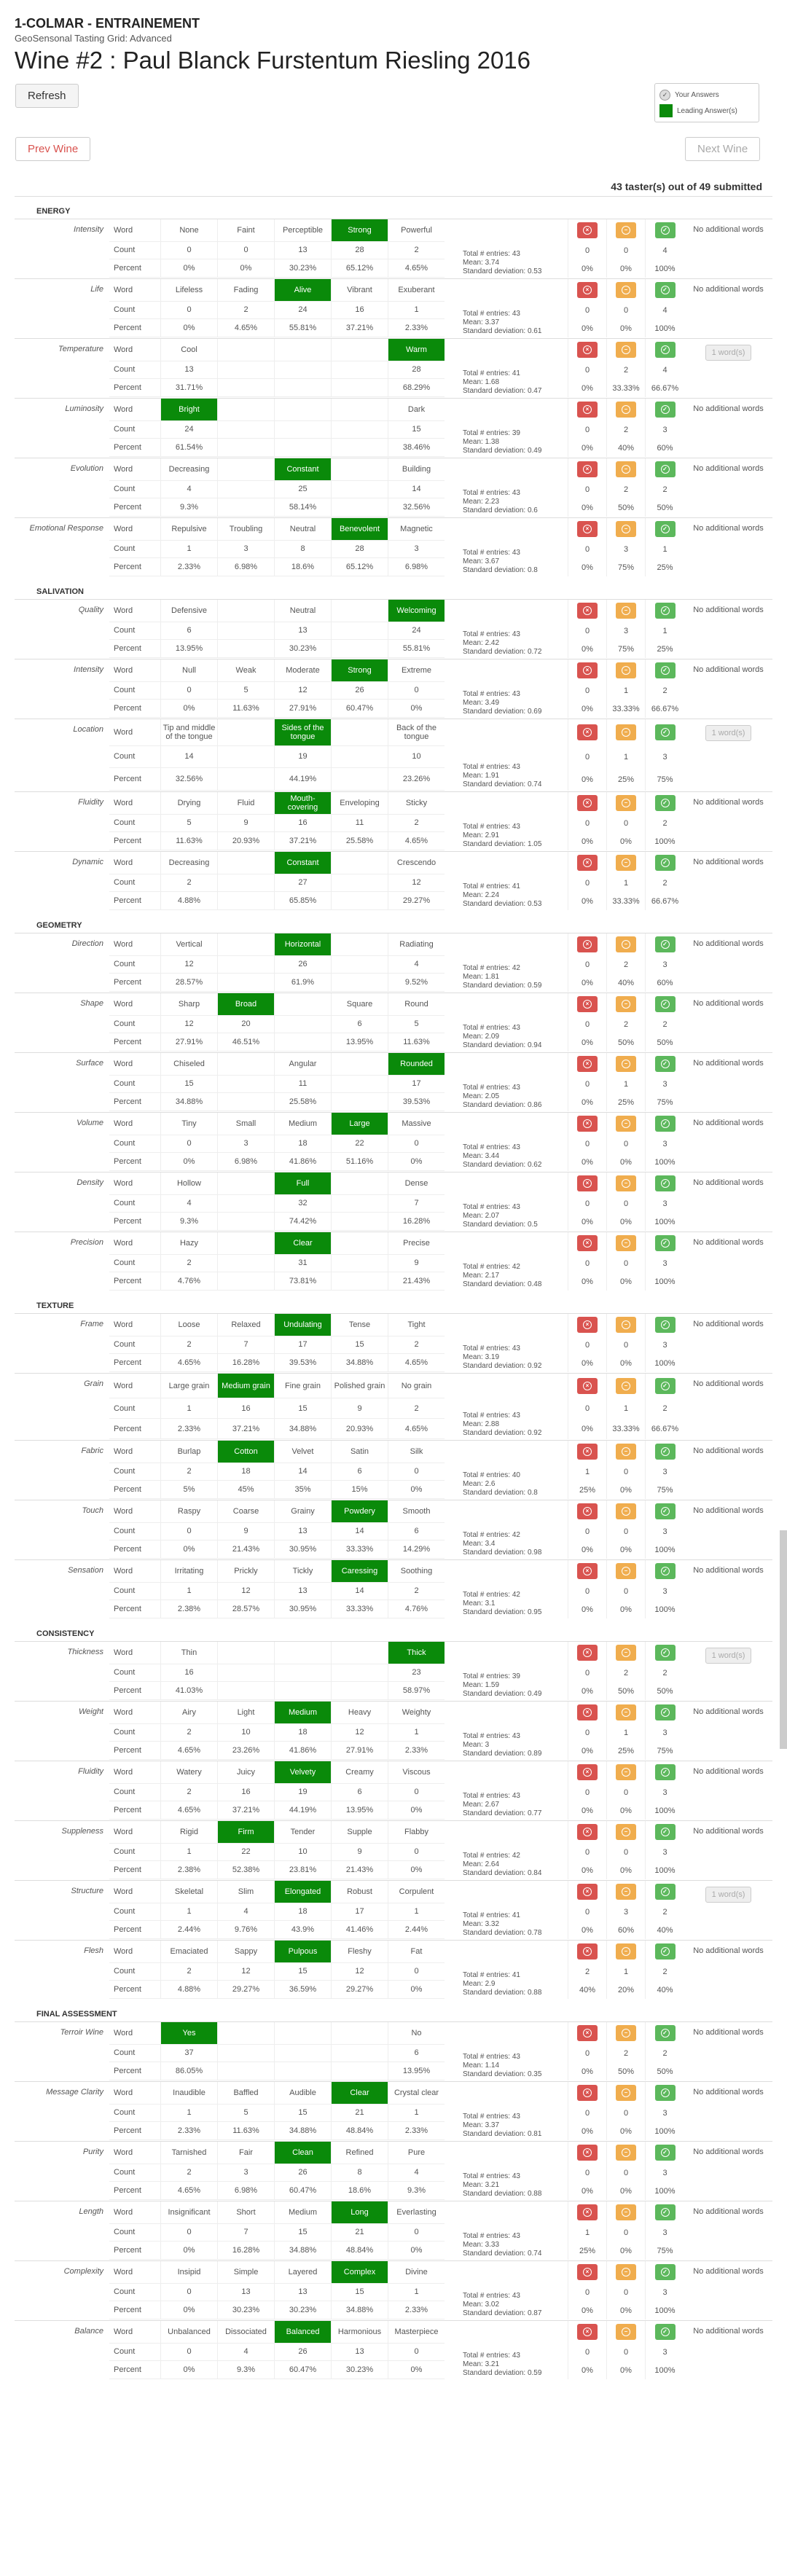  Describe the element at coordinates (189, 2332) in the screenshot. I see `answer-option: Unbalanced` at that location.